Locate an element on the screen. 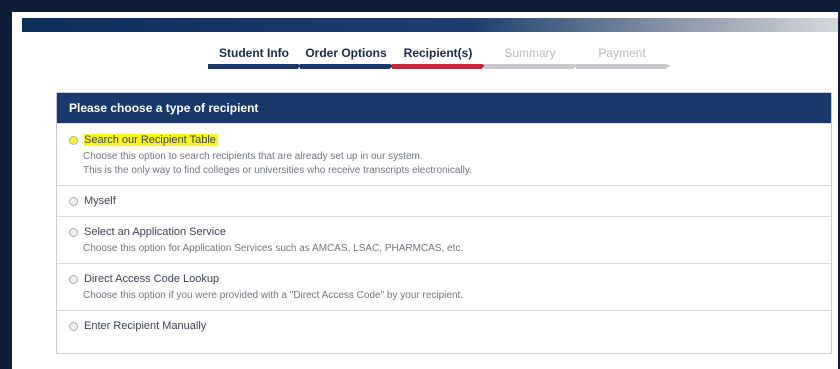 The height and width of the screenshot is (369, 840). site-header-bar is located at coordinates (430, 25).